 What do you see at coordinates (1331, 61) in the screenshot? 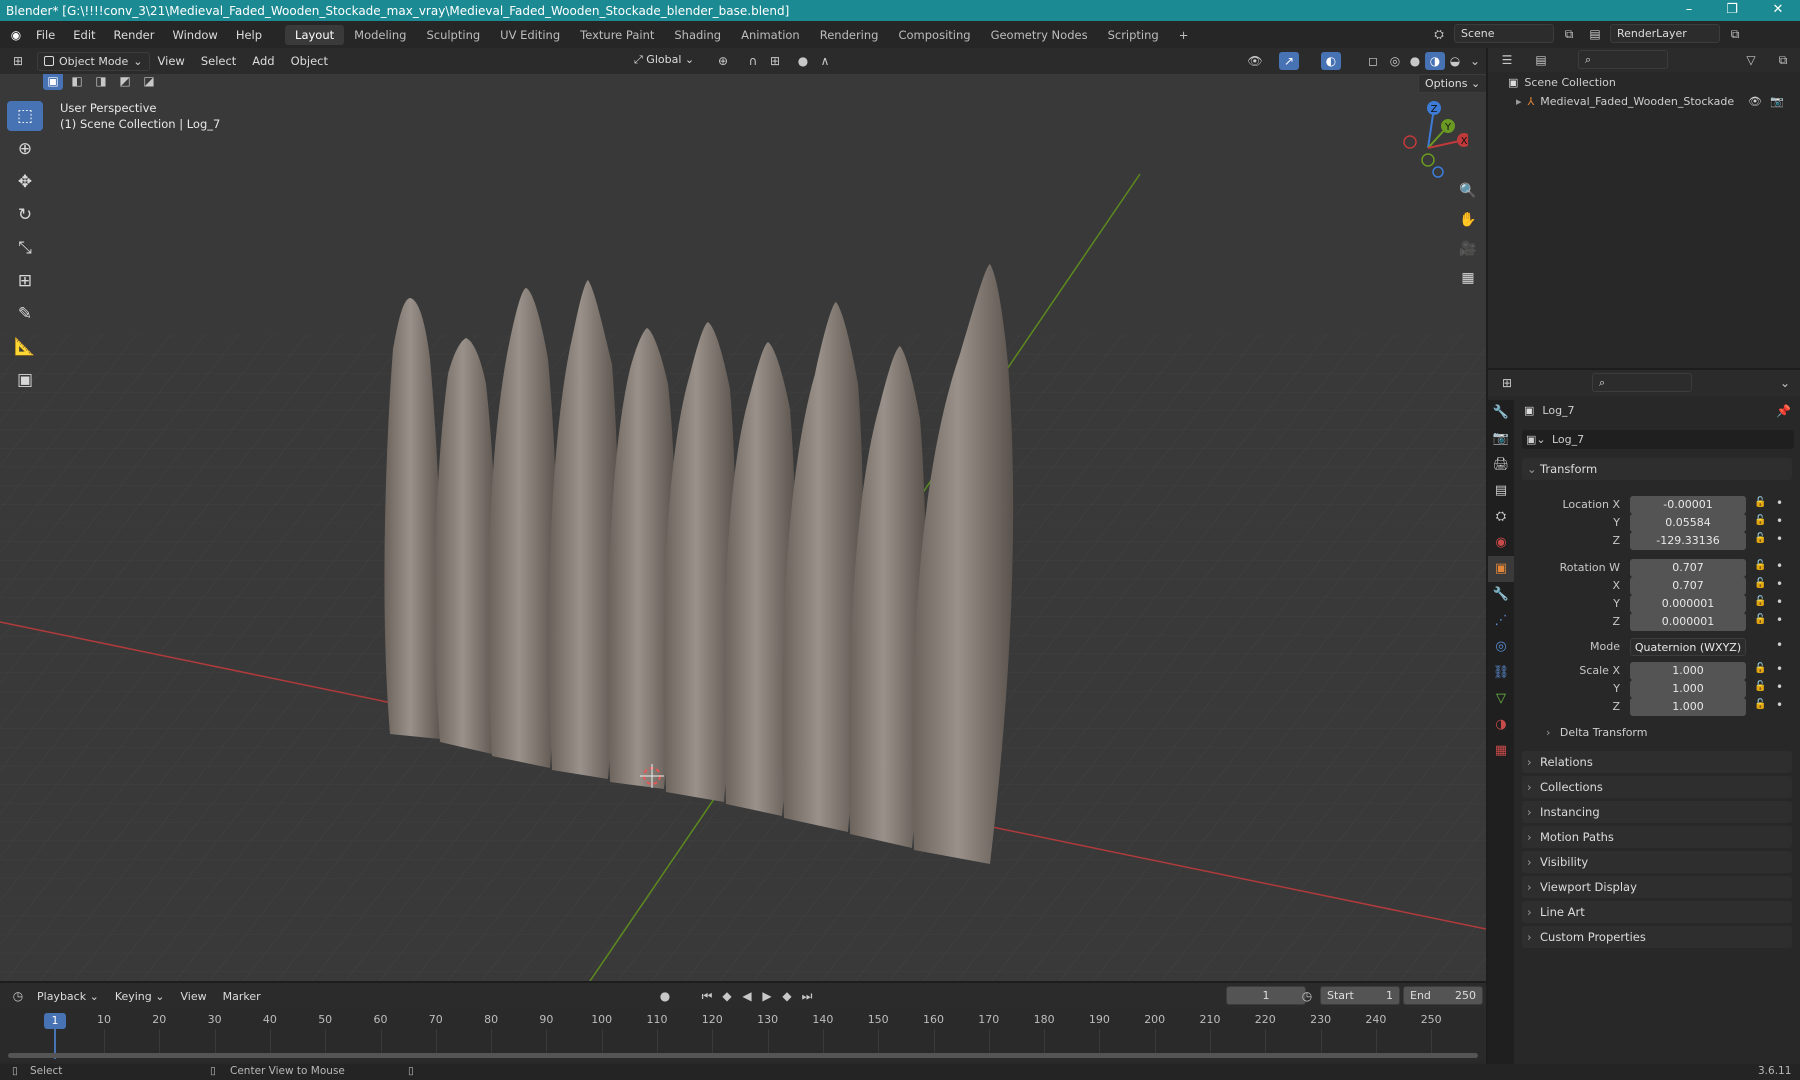
I see `overlays-icon: ◐` at bounding box center [1331, 61].